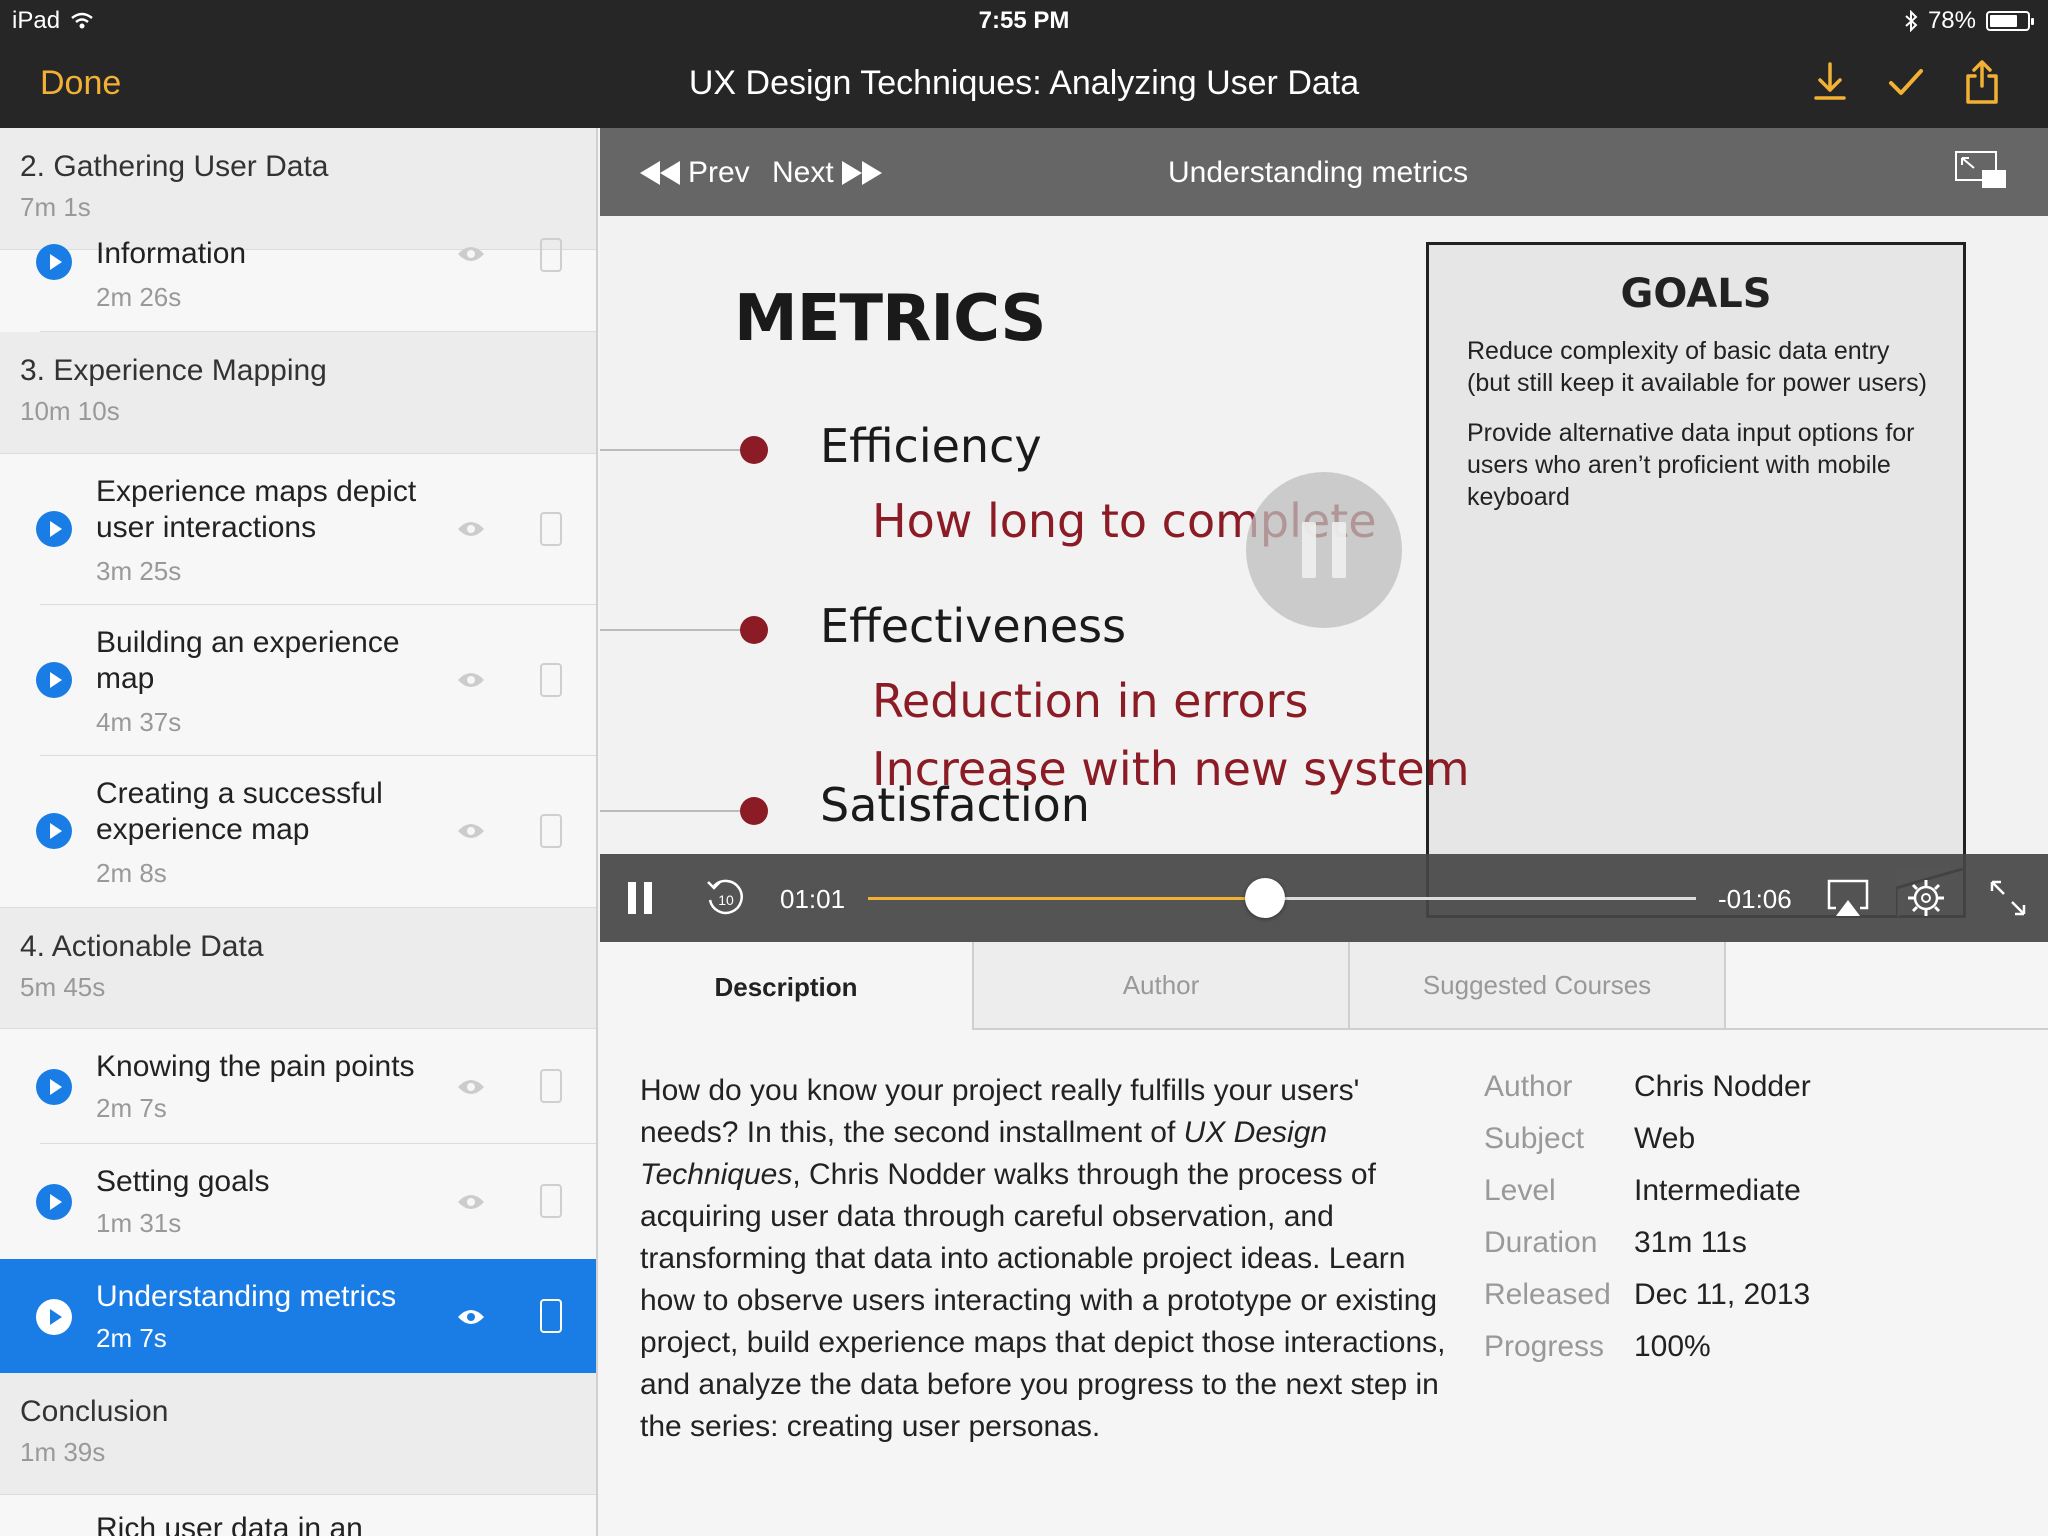 The image size is (2048, 1536). I want to click on item-label: Creating a successful experience map, so click(239, 811).